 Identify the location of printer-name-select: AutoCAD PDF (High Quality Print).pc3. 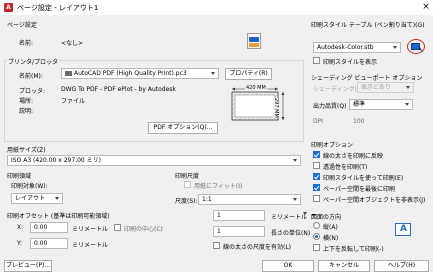
(140, 73).